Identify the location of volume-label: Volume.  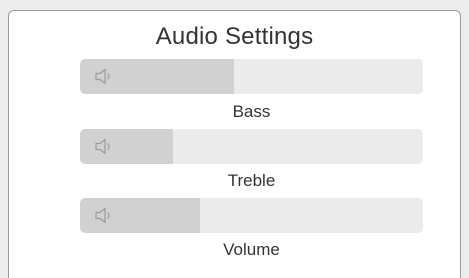
(251, 249).